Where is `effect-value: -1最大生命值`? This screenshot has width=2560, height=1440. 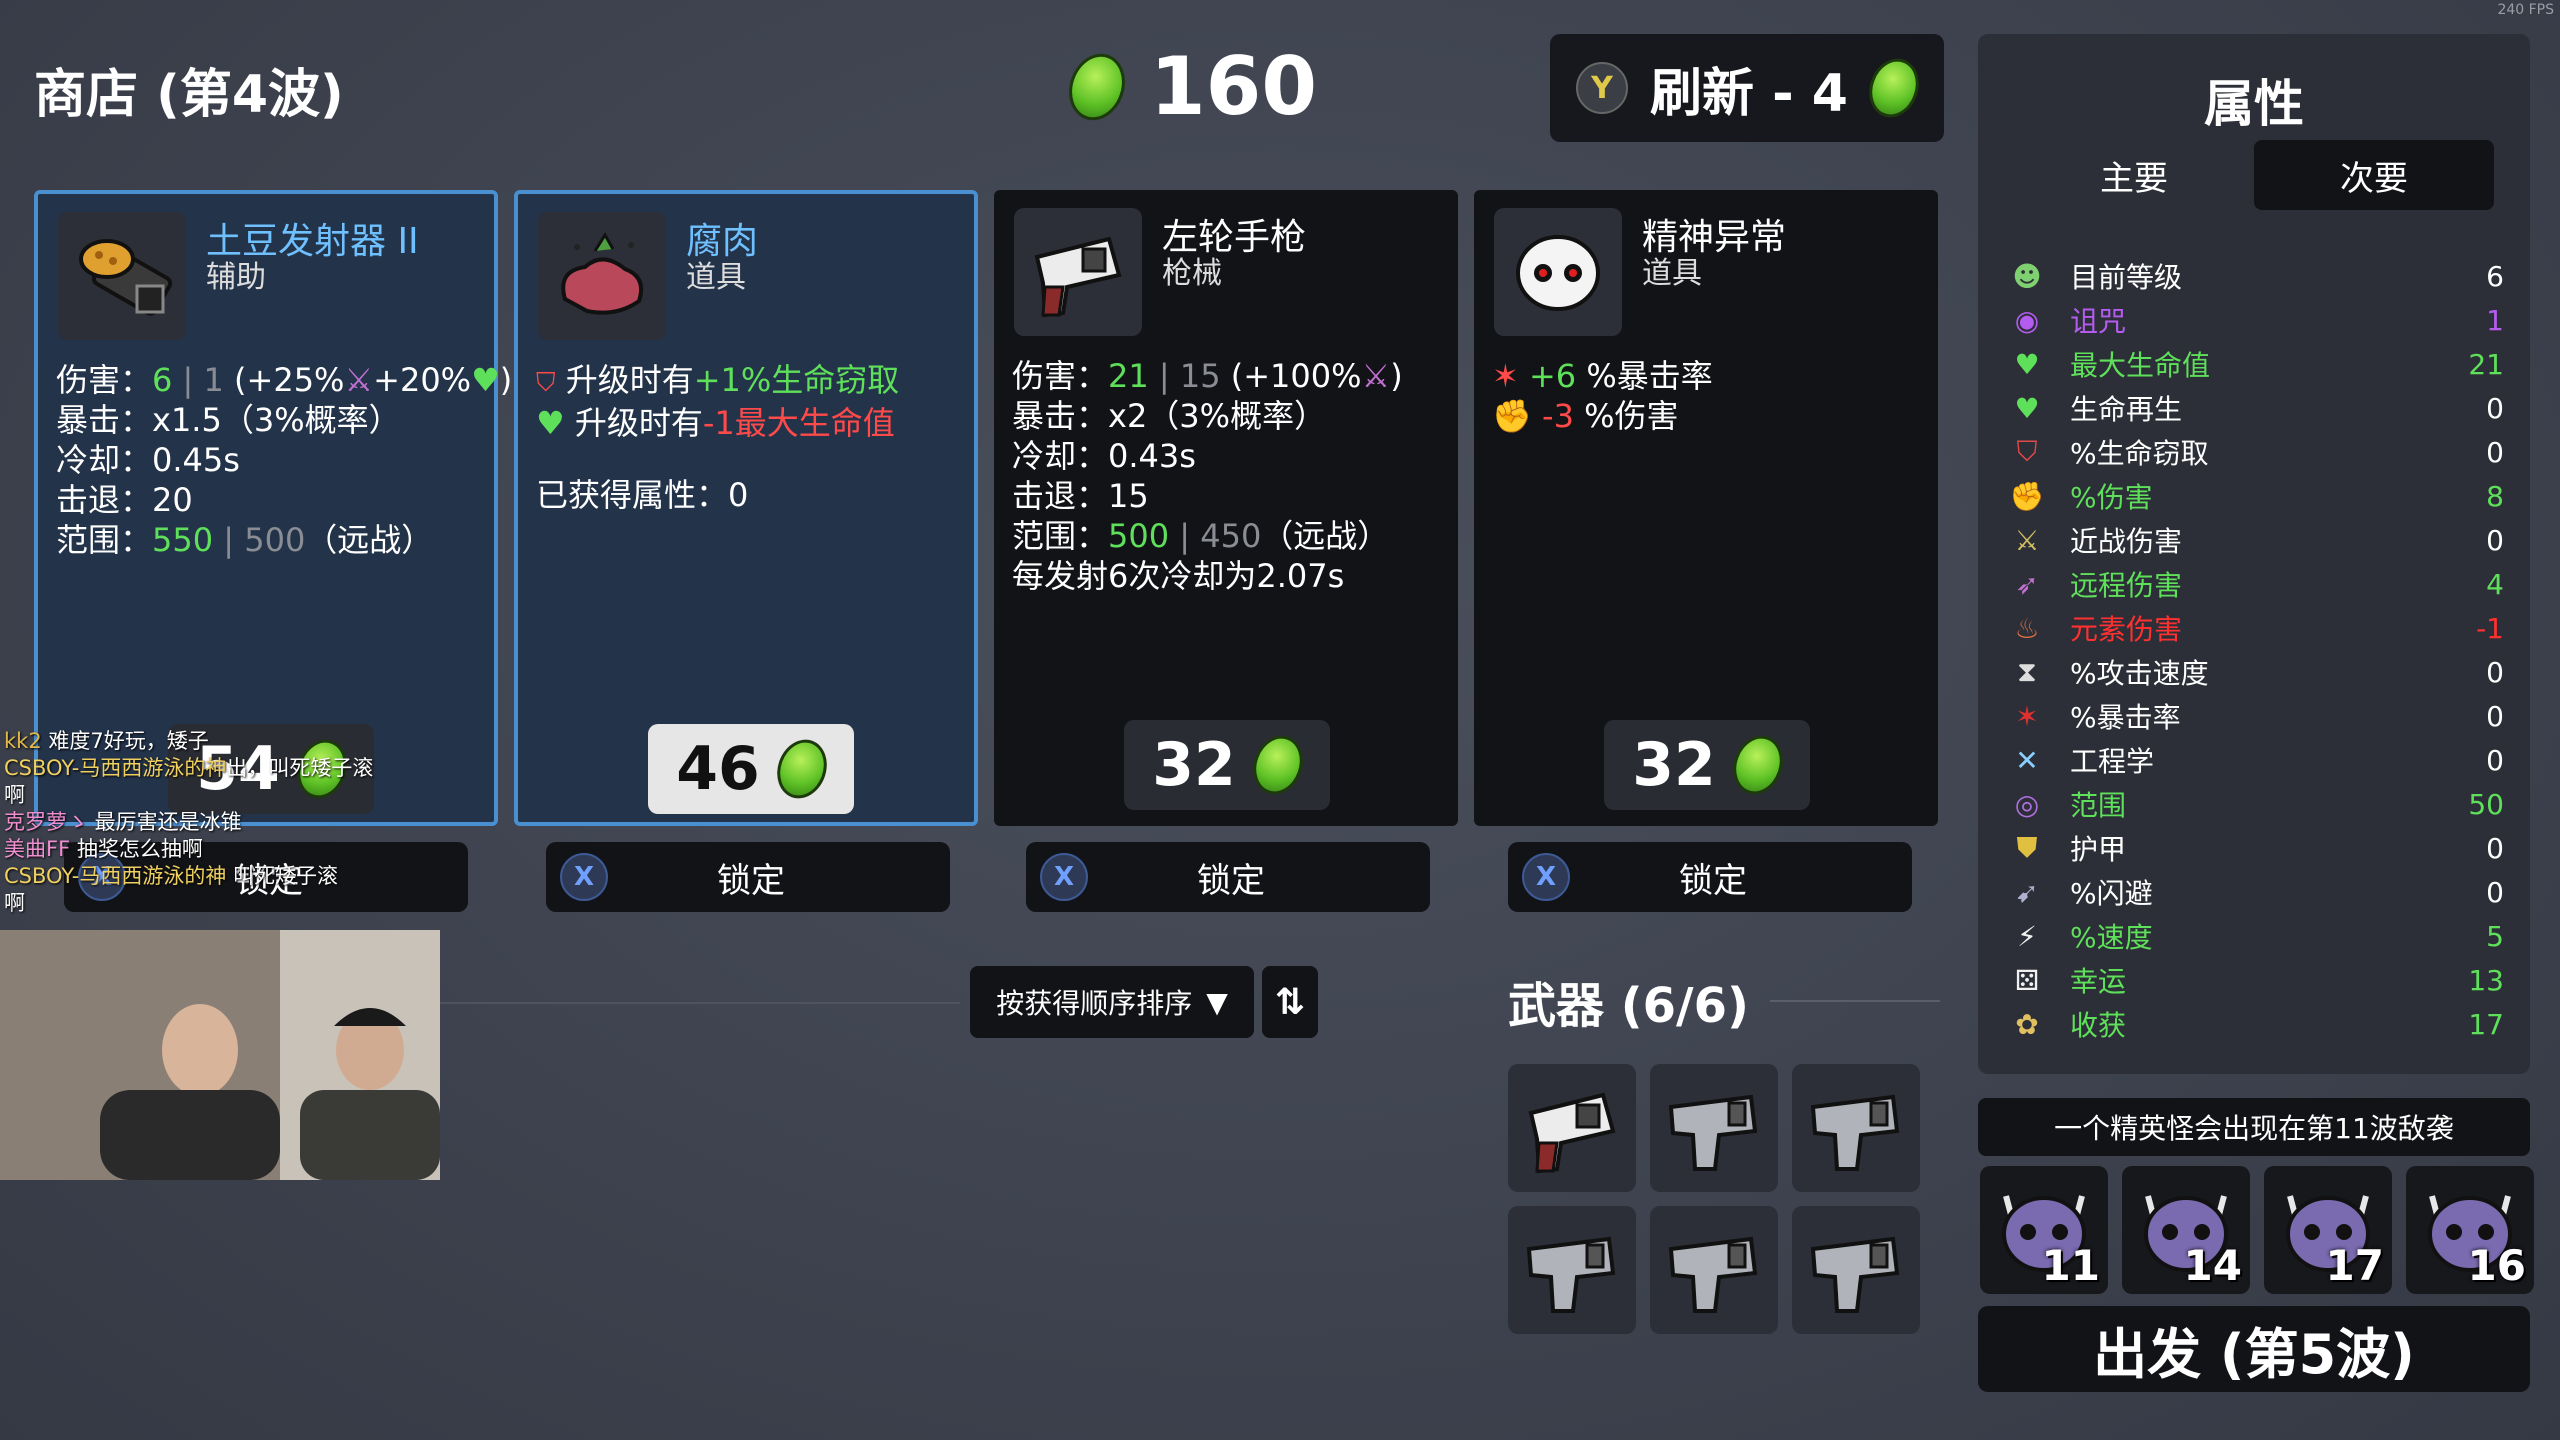 effect-value: -1最大生命值 is located at coordinates (798, 423).